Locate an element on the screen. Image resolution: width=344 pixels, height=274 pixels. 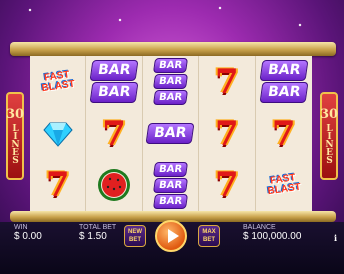
symbol-watermelon is located at coordinates (113, 185).